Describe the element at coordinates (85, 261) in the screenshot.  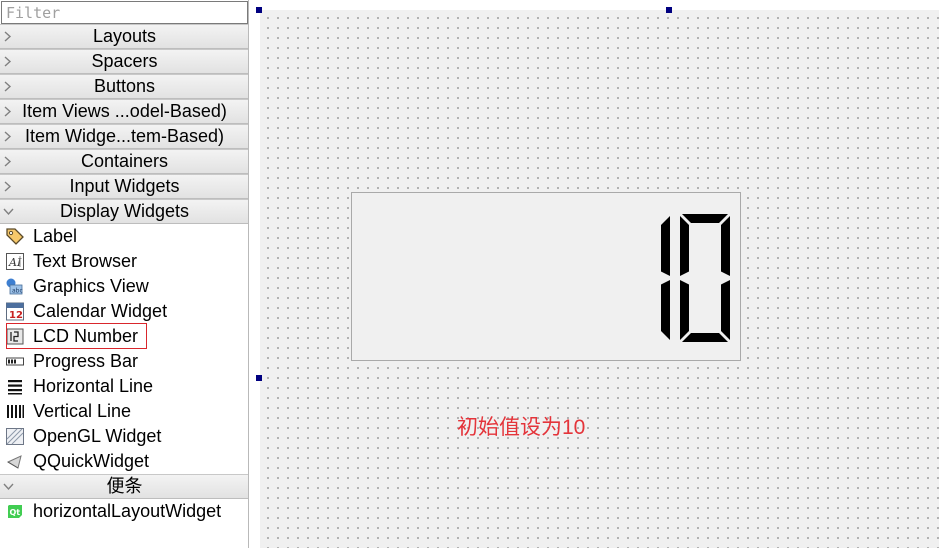
I see `widget-item-name: Text Browser` at that location.